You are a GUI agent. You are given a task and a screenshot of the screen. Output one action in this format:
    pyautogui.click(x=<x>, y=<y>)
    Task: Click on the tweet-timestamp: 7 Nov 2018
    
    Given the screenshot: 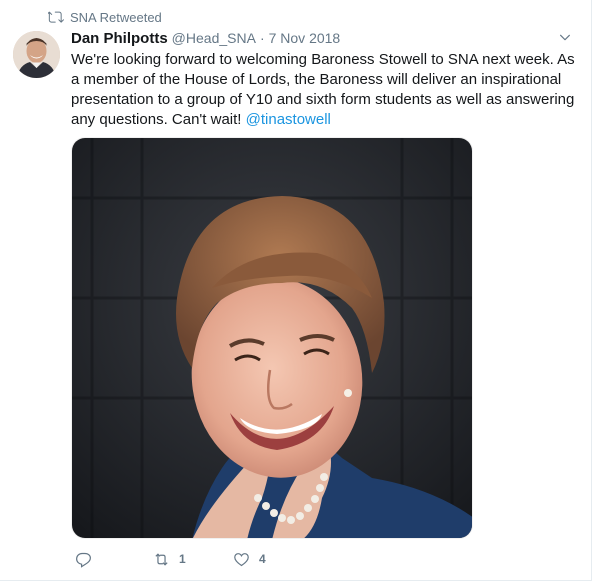 What is the action you would take?
    pyautogui.click(x=305, y=38)
    